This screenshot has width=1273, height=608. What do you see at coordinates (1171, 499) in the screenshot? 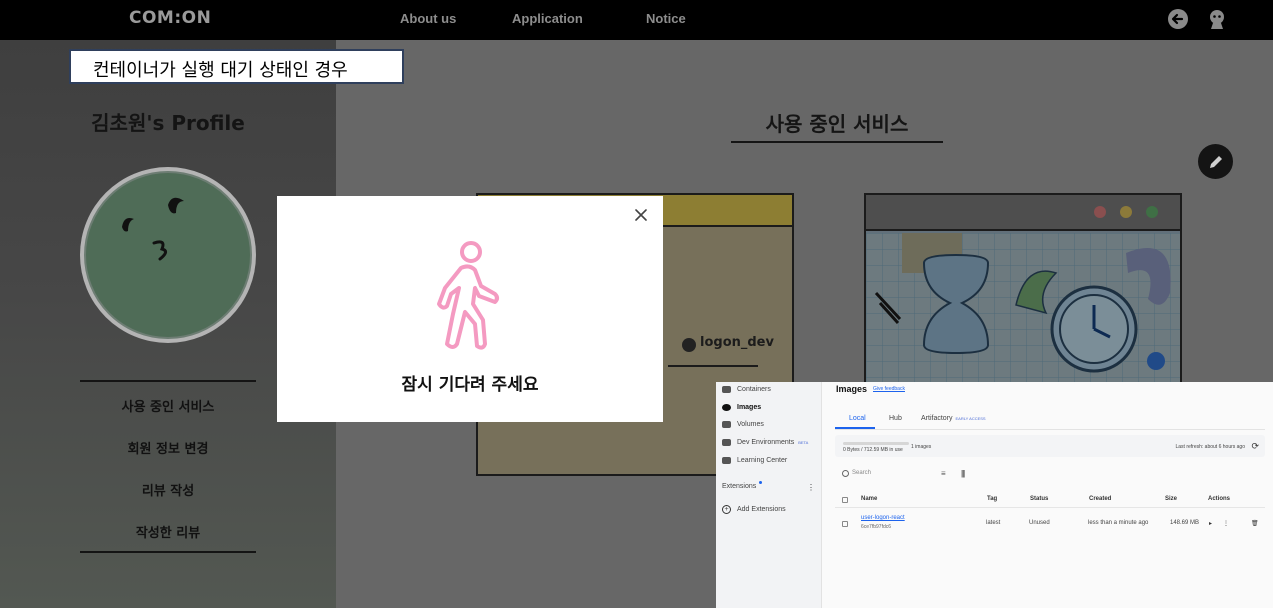
I see `column-header-size: Size` at bounding box center [1171, 499].